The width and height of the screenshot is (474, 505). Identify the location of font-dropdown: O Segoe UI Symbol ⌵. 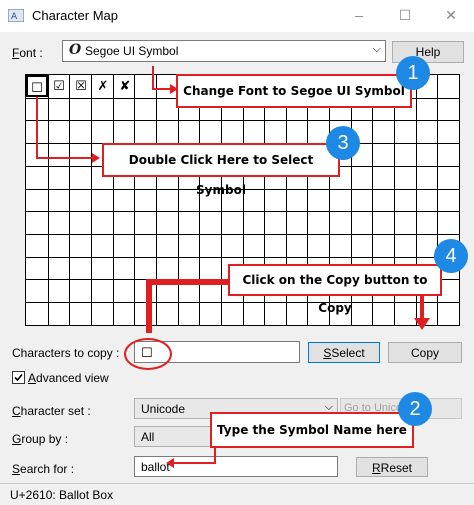
(224, 51).